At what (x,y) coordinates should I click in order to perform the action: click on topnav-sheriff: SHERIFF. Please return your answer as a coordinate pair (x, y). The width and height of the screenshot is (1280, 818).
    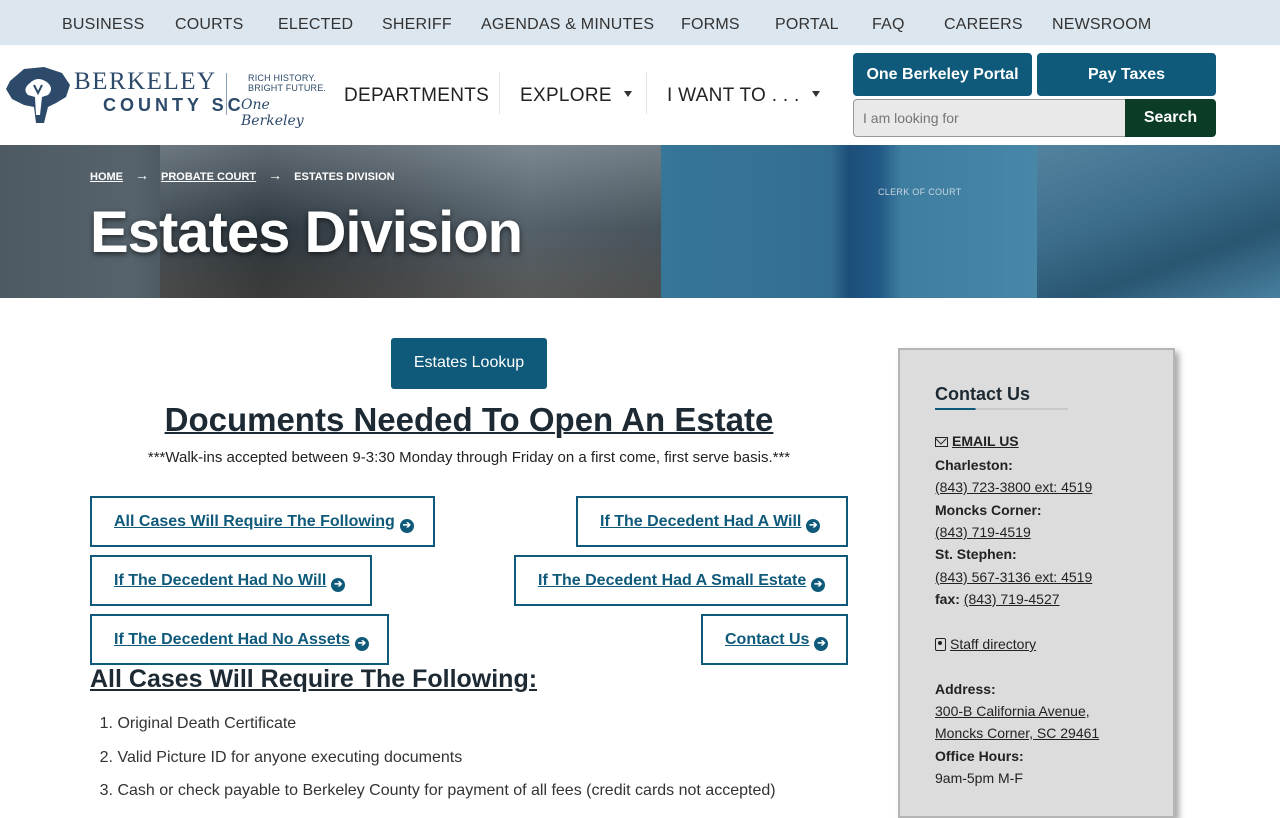
    Looking at the image, I should click on (417, 25).